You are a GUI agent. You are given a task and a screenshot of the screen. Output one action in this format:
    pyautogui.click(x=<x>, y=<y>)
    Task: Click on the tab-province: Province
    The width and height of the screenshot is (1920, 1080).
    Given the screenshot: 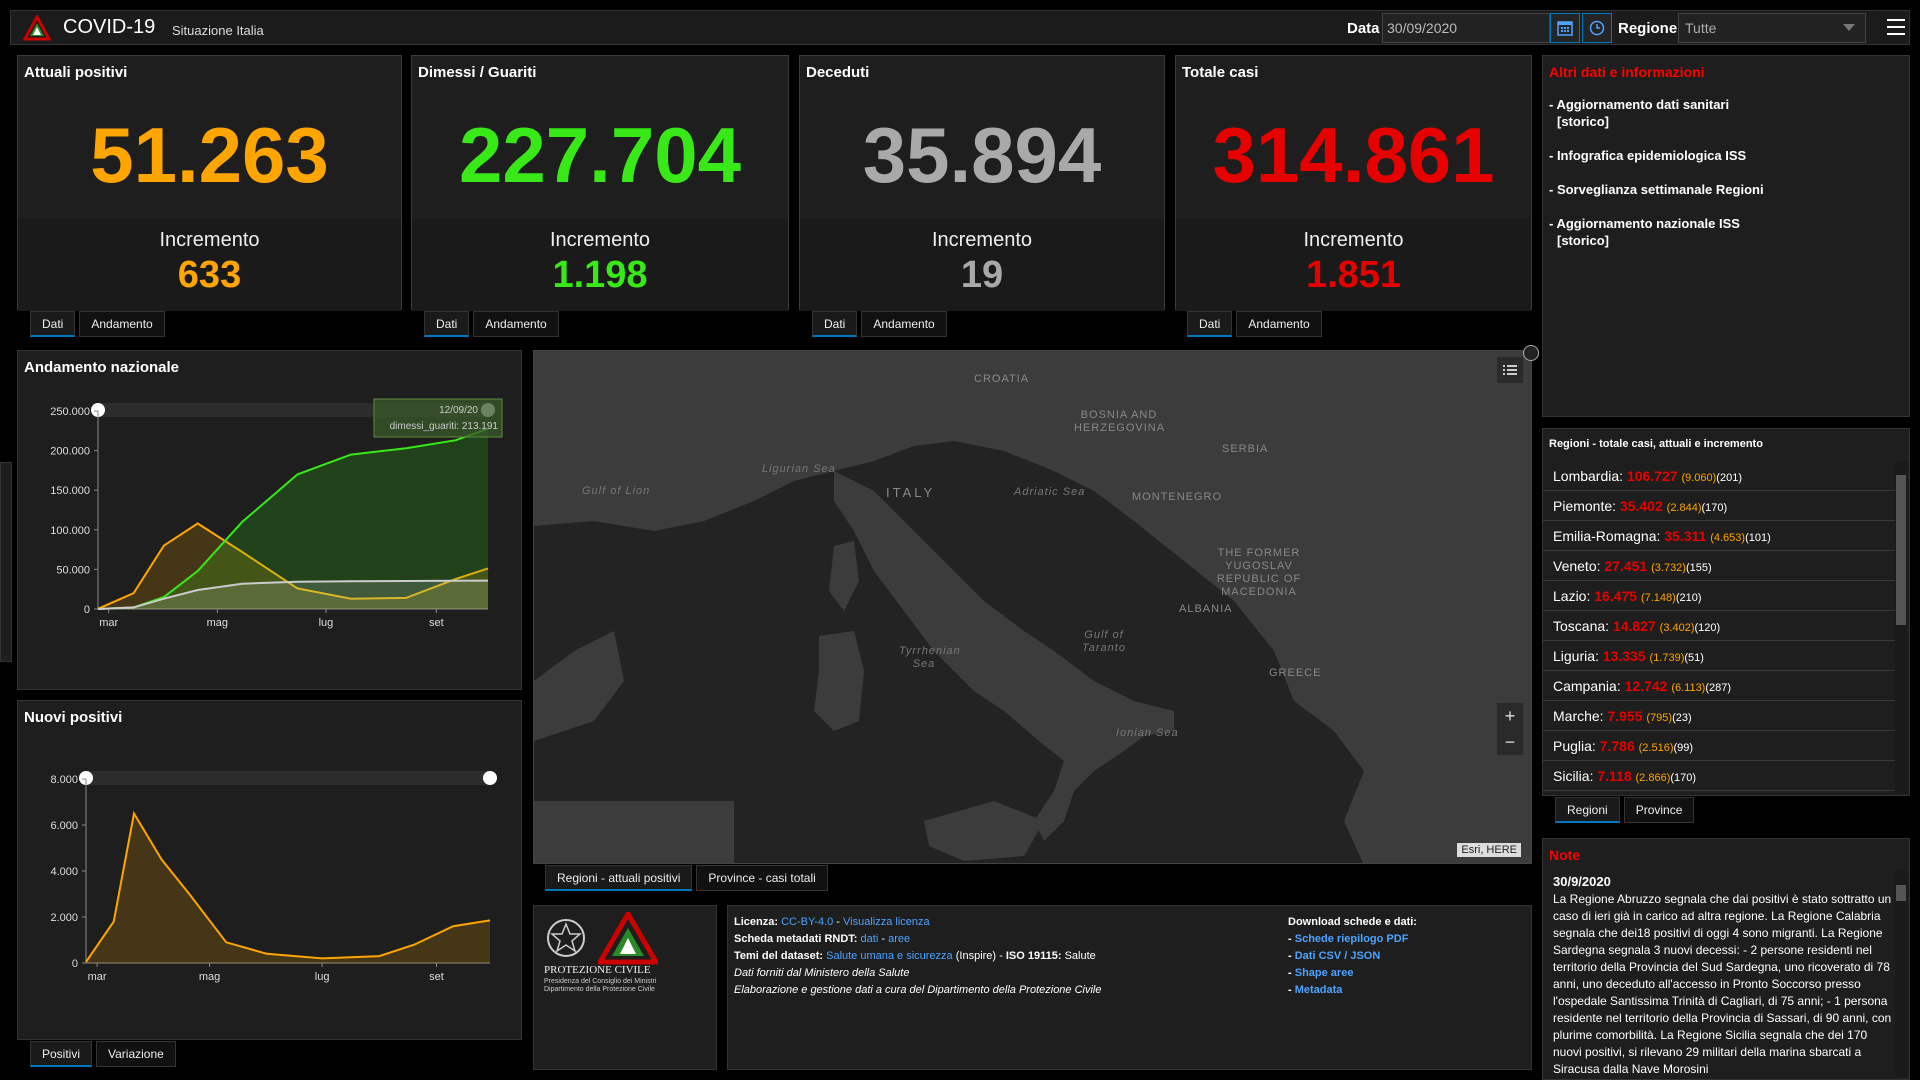 What is the action you would take?
    pyautogui.click(x=1659, y=810)
    